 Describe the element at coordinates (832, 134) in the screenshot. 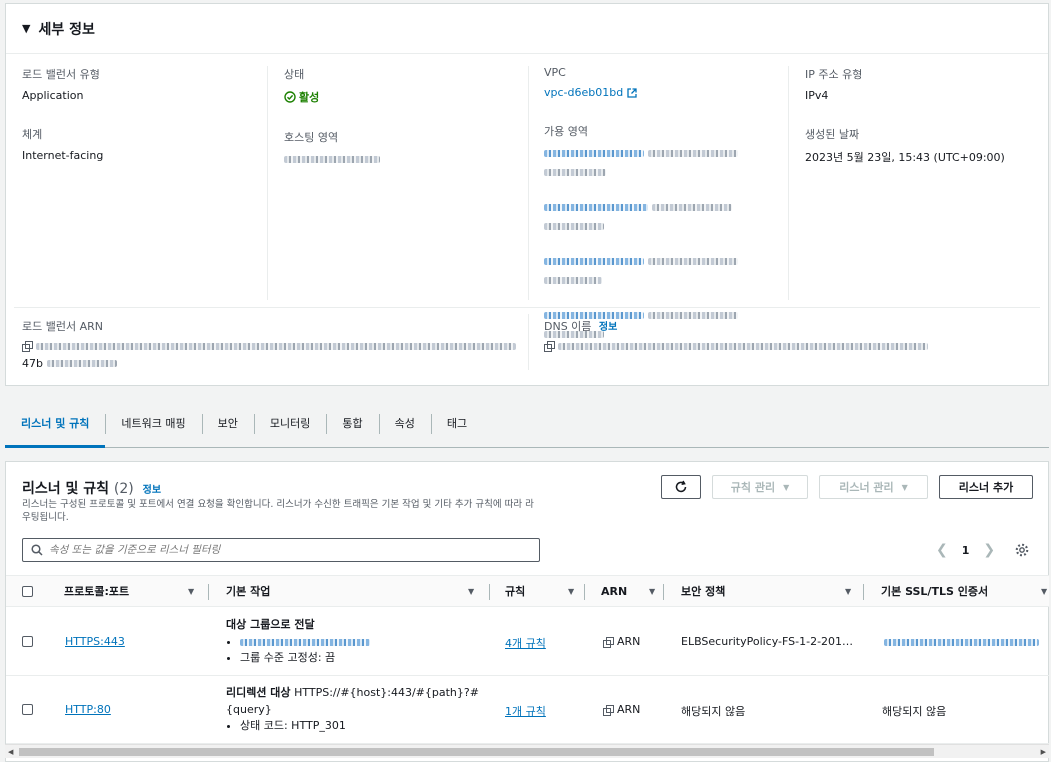

I see `created-label: 생성된 날짜` at that location.